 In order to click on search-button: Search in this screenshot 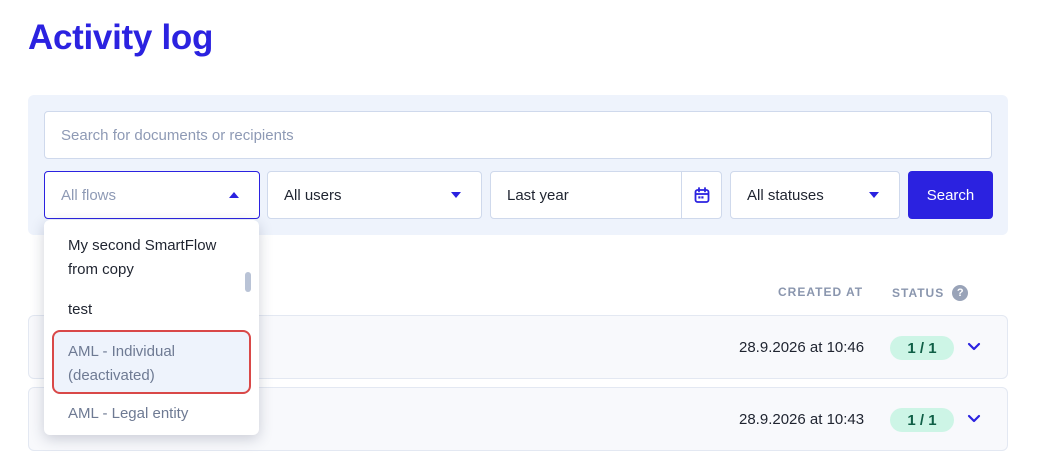, I will do `click(950, 195)`.